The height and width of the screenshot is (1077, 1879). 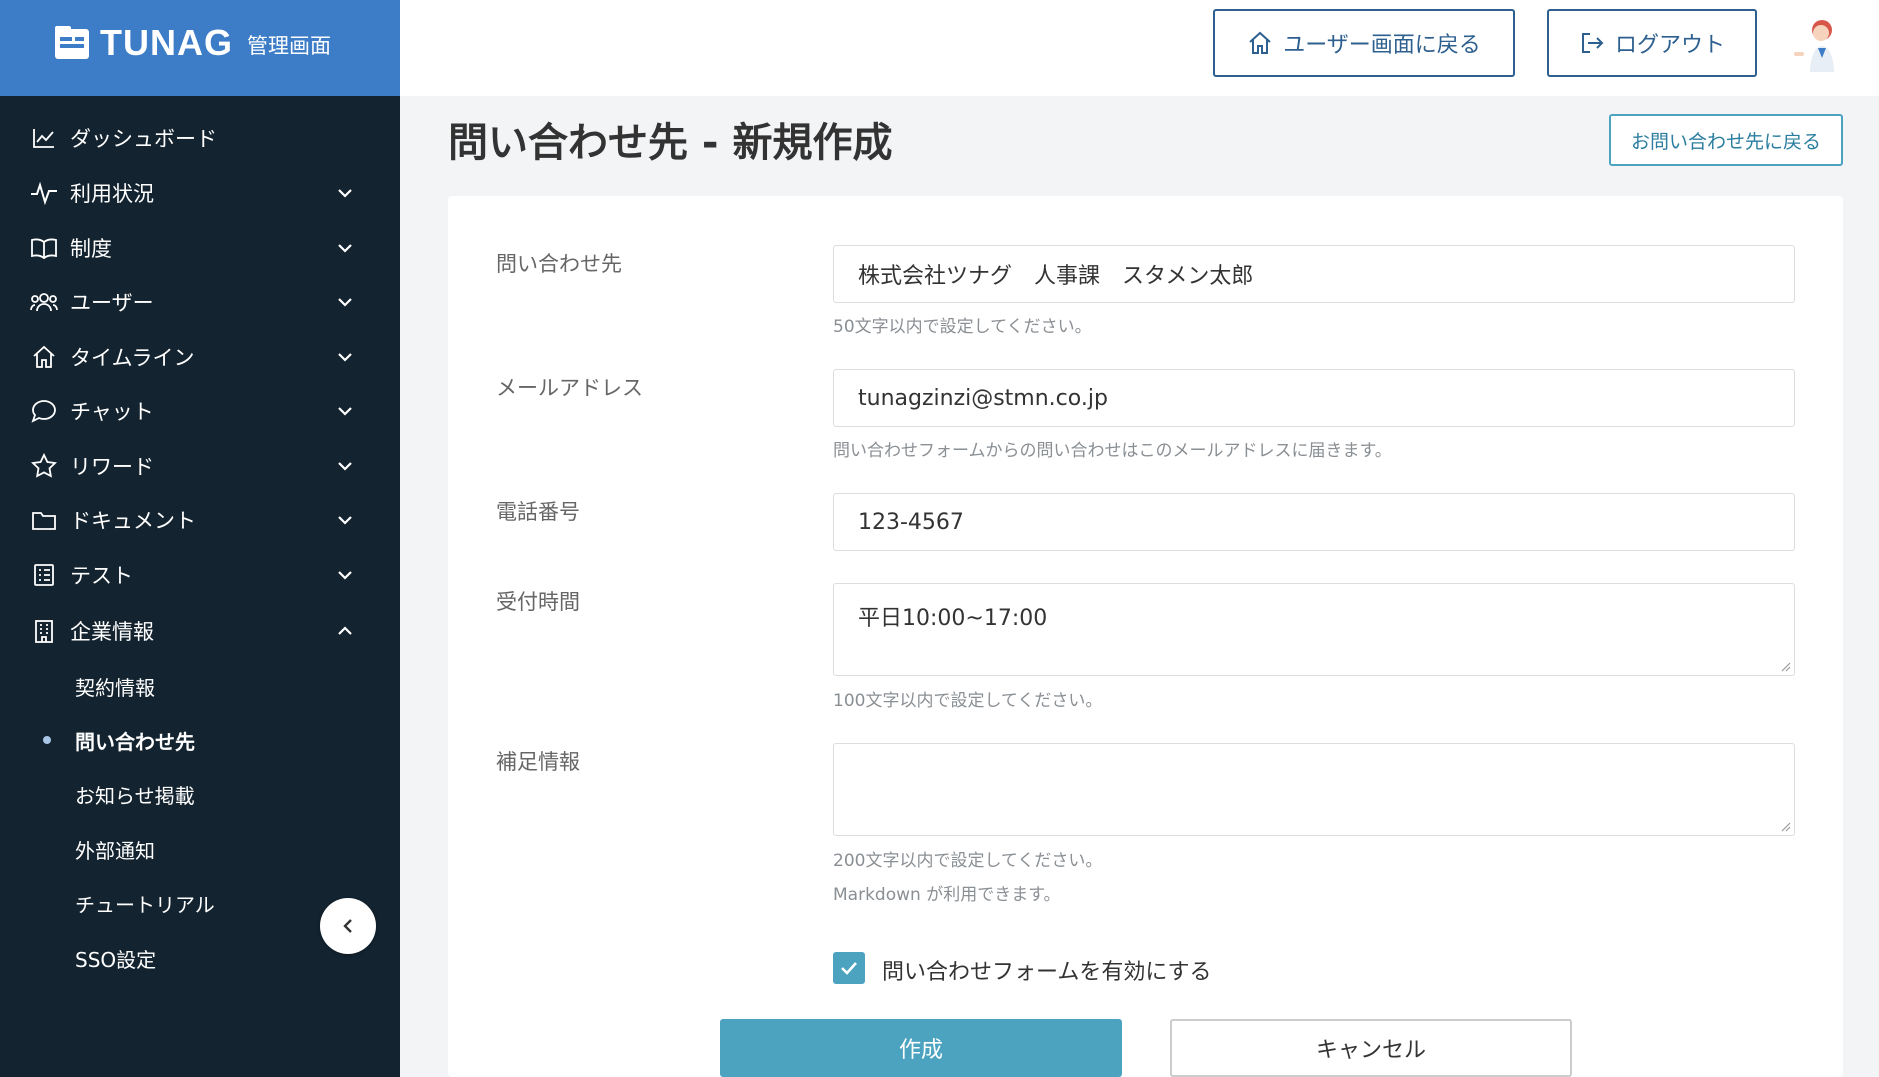 What do you see at coordinates (112, 303) in the screenshot?
I see `sidebar-item-label: ユーザー` at bounding box center [112, 303].